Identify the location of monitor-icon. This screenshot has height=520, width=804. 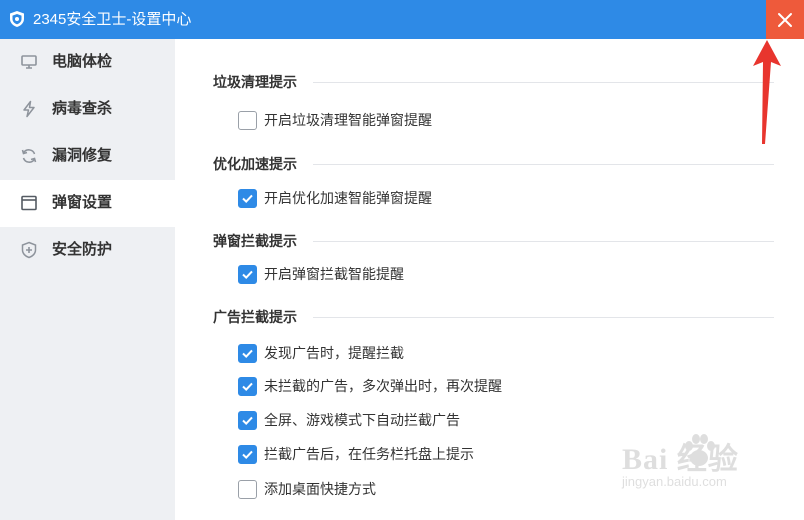
(29, 62).